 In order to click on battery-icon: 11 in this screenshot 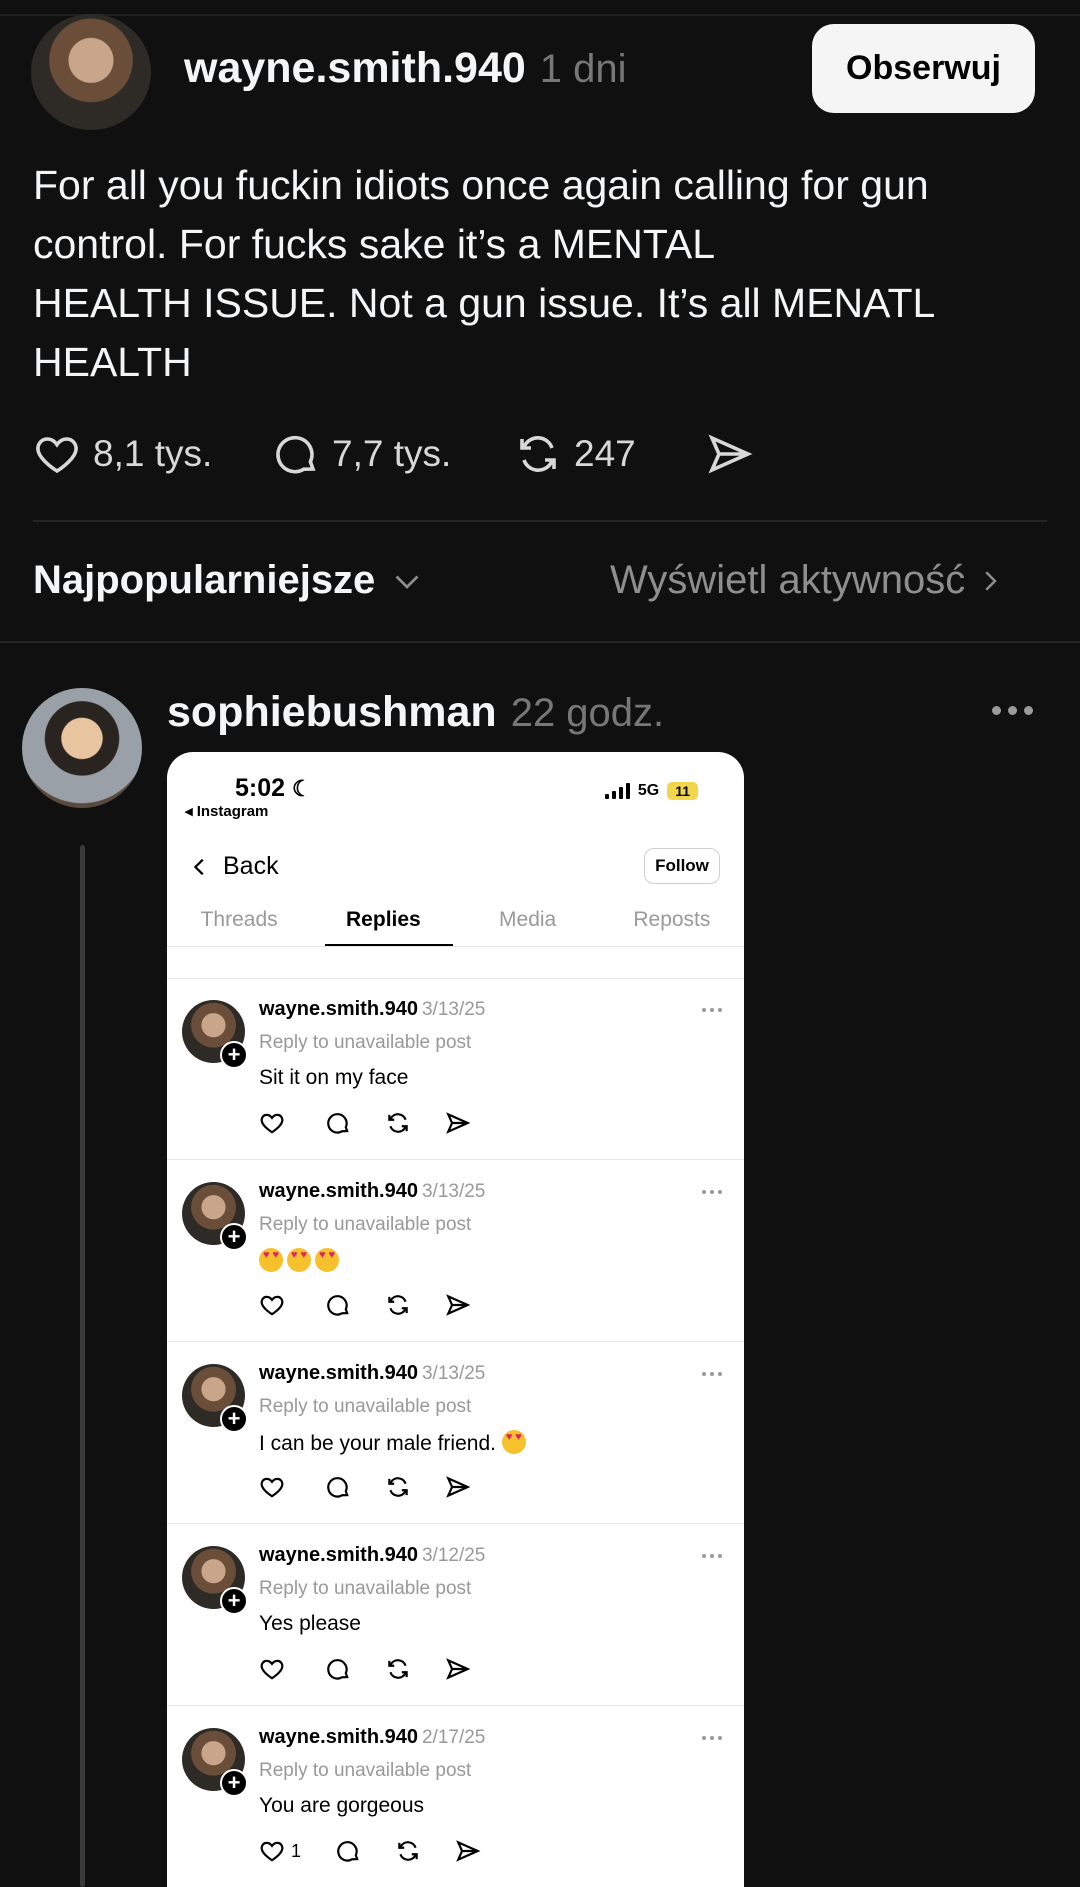, I will do `click(682, 791)`.